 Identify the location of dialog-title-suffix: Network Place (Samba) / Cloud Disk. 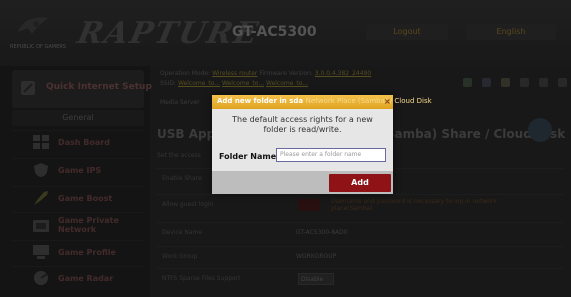
(368, 101).